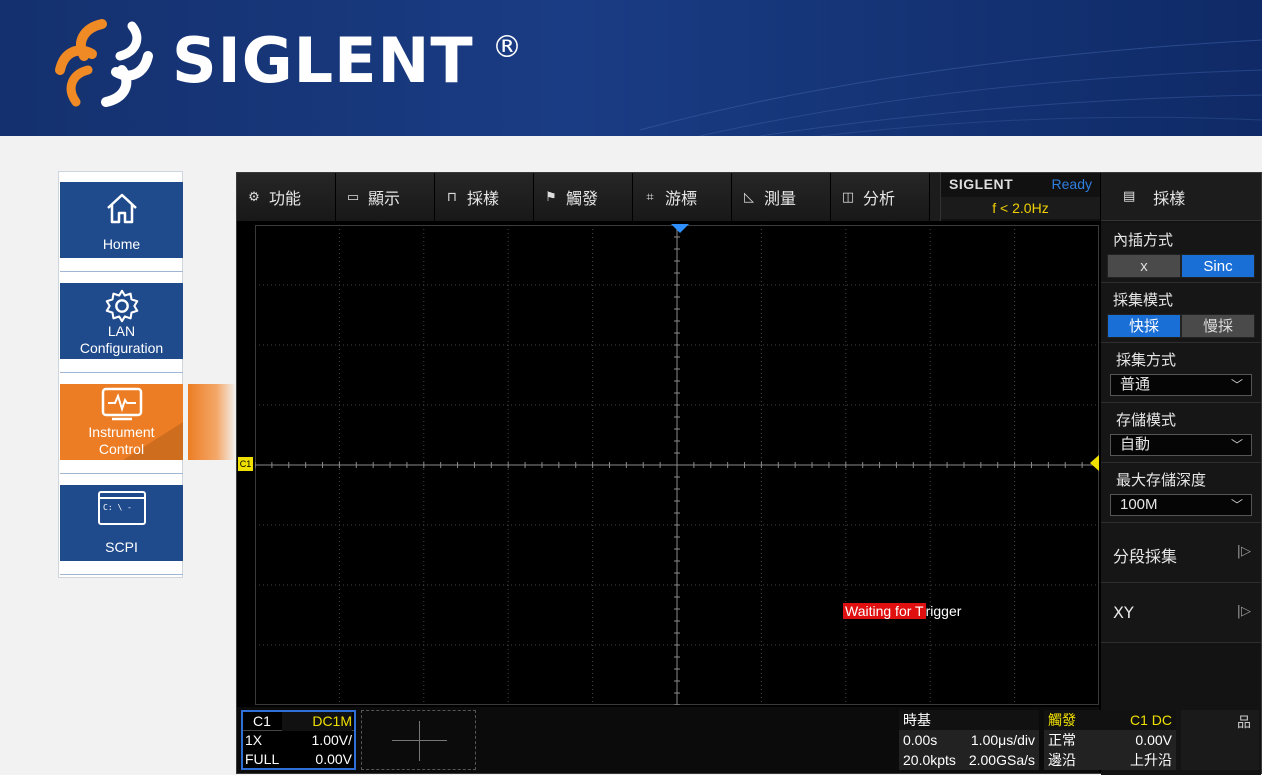  What do you see at coordinates (1181, 505) in the screenshot?
I see `max-depth-dropdown: 100M ﹀` at bounding box center [1181, 505].